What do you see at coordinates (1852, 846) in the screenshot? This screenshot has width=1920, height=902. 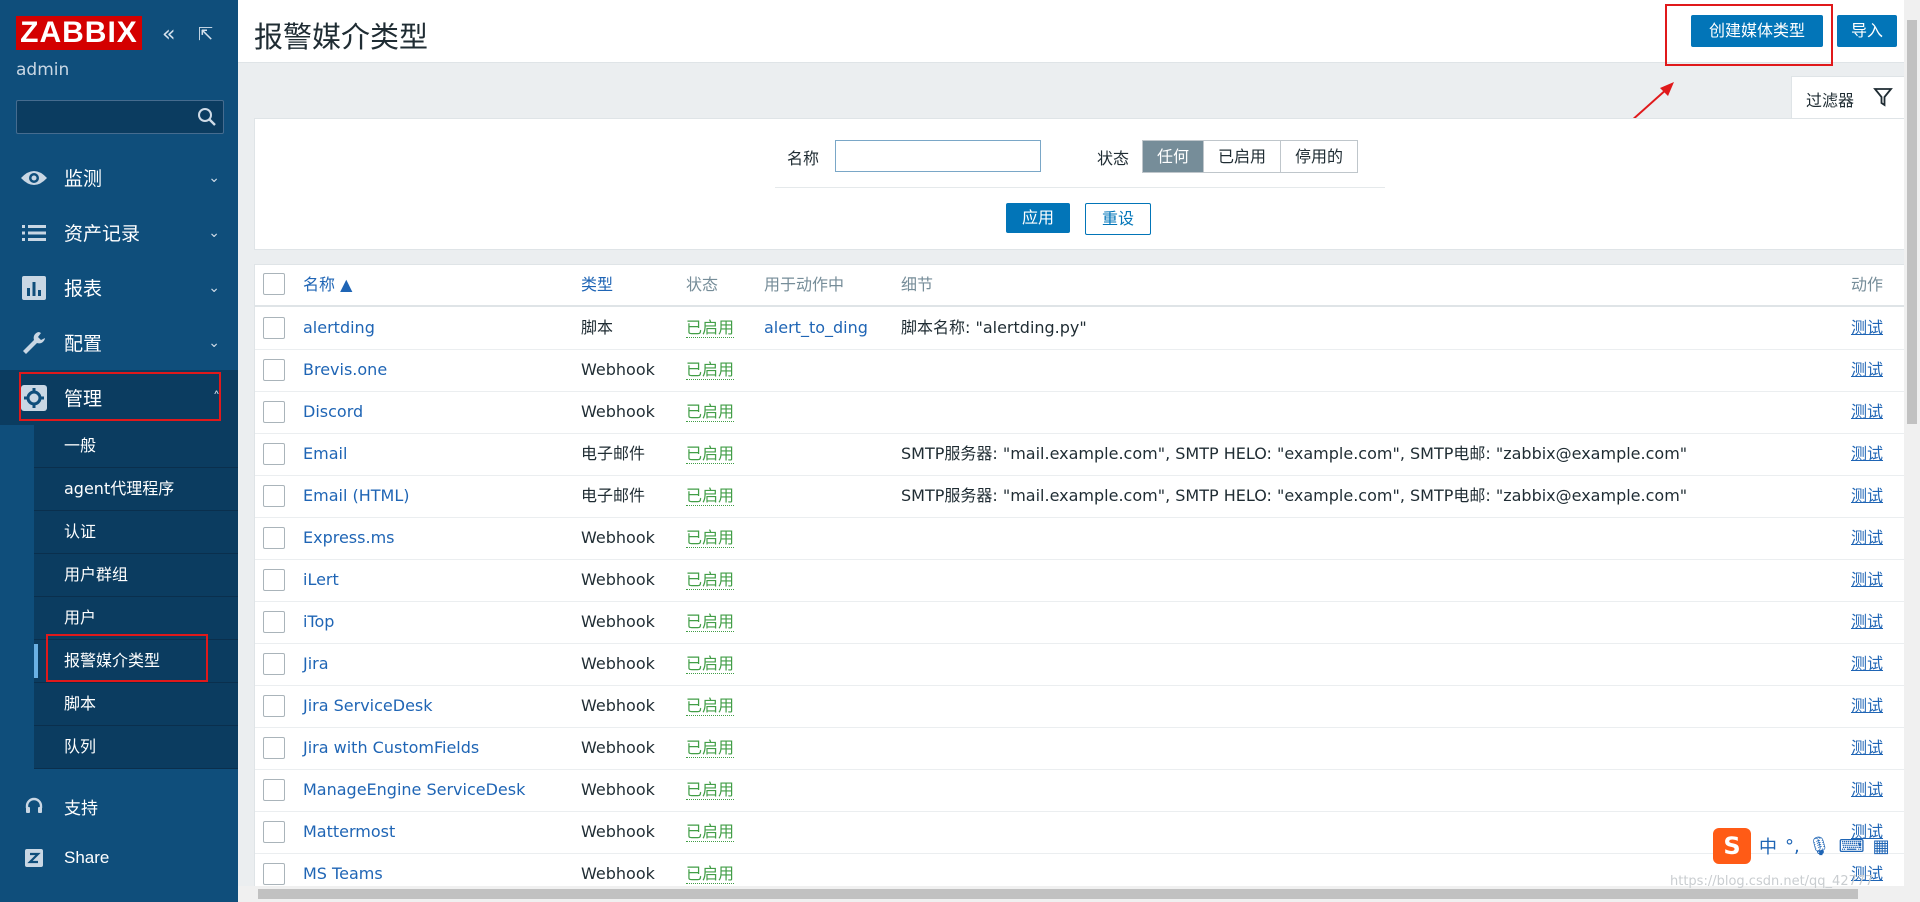 I see `keyboard-icon: ⌨` at bounding box center [1852, 846].